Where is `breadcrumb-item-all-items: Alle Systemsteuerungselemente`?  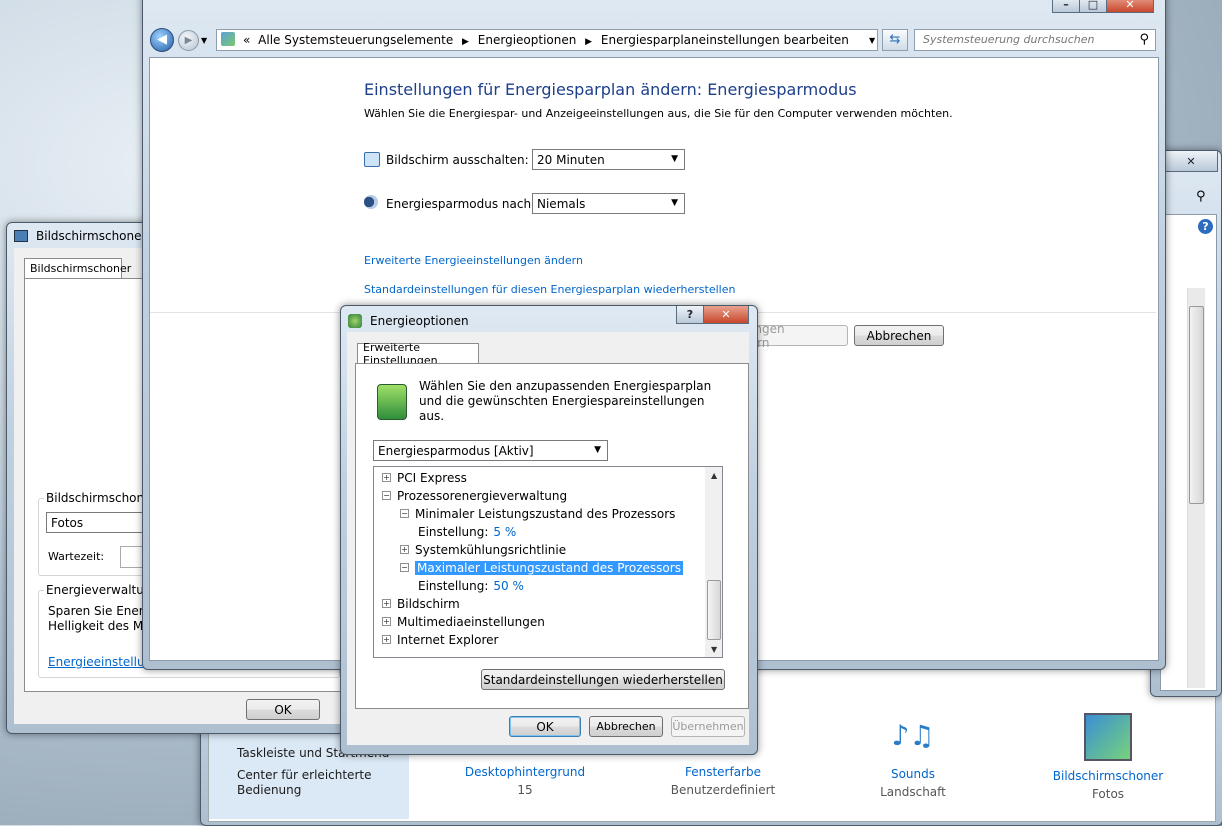
breadcrumb-item-all-items: Alle Systemsteuerungselemente is located at coordinates (355, 40).